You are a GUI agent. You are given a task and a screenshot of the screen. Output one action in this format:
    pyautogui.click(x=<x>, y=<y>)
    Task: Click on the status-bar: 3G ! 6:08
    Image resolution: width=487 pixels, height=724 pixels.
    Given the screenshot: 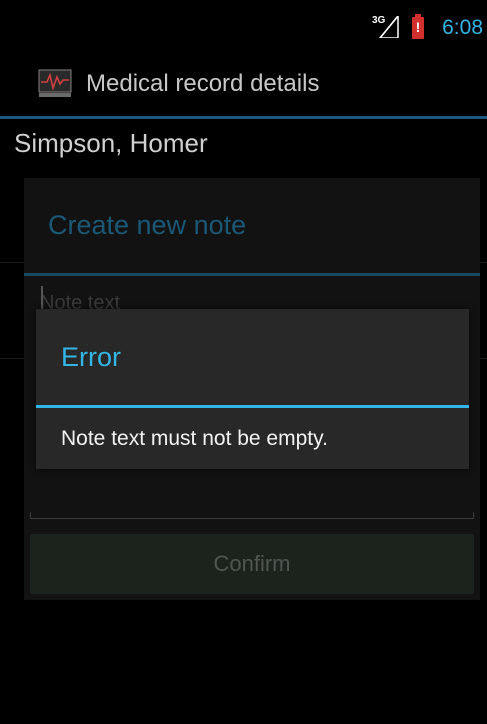 What is the action you would take?
    pyautogui.click(x=243, y=20)
    